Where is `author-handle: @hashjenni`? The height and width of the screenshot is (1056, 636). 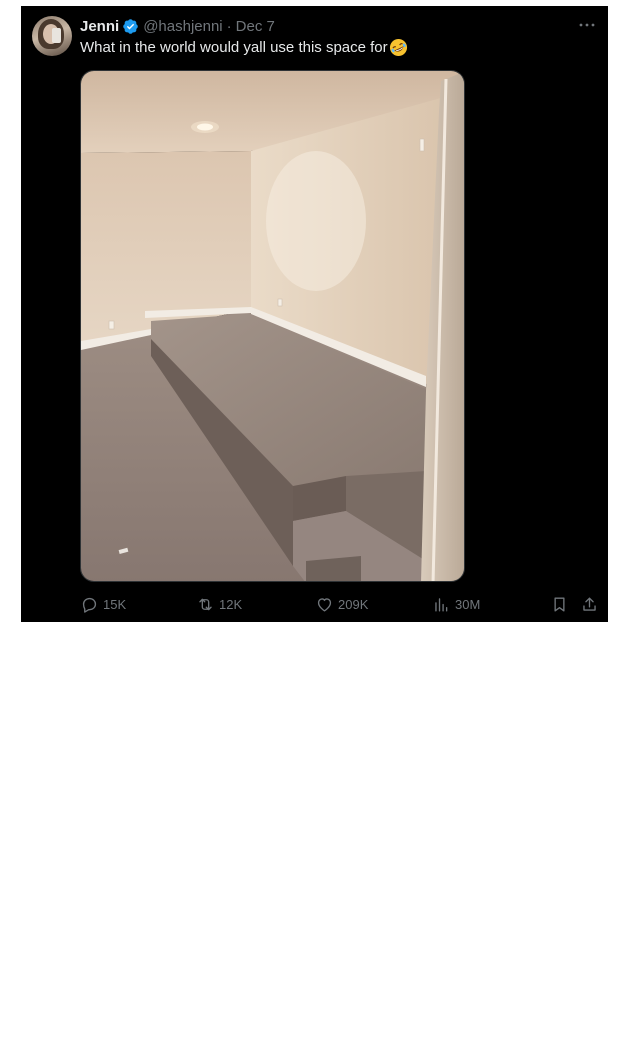
author-handle: @hashjenni is located at coordinates (182, 26).